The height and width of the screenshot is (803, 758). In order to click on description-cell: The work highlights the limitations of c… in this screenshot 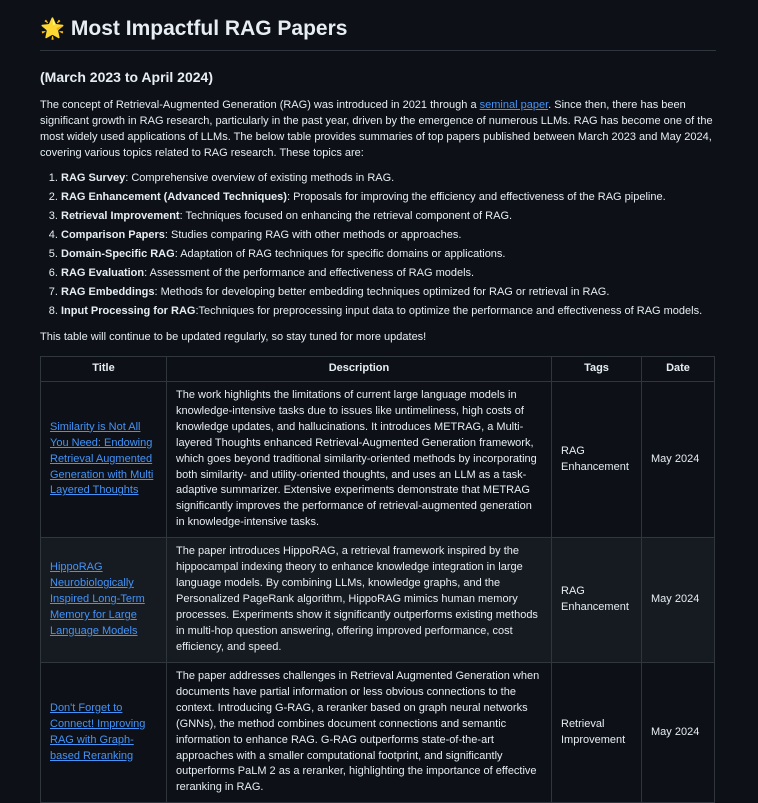, I will do `click(359, 459)`.